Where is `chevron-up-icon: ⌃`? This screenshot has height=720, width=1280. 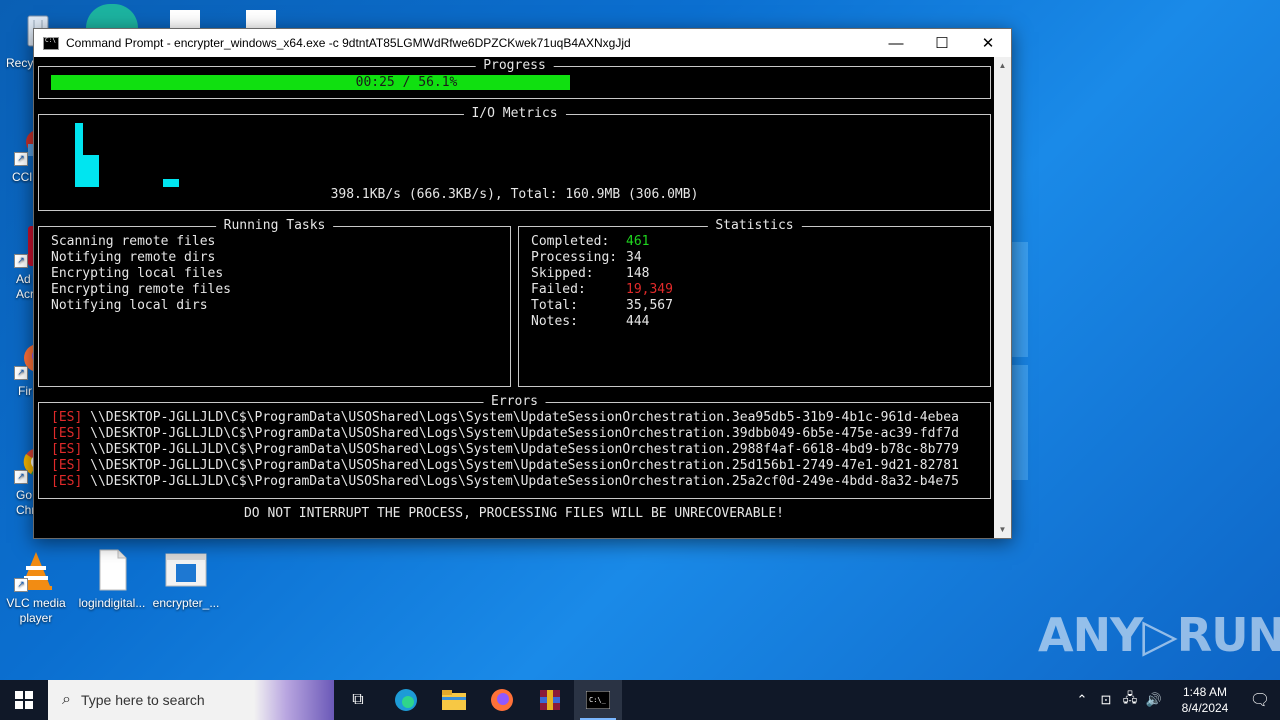 chevron-up-icon: ⌃ is located at coordinates (1082, 700).